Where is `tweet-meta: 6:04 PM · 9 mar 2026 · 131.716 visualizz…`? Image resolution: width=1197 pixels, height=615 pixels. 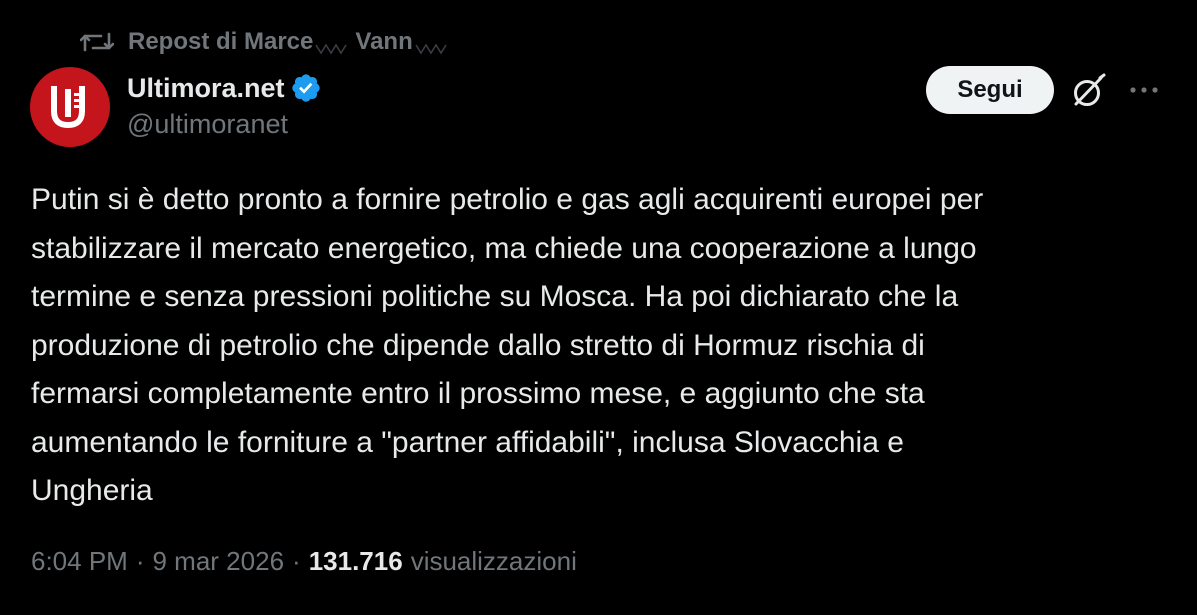 tweet-meta: 6:04 PM · 9 mar 2026 · 131.716 visualizz… is located at coordinates (304, 561).